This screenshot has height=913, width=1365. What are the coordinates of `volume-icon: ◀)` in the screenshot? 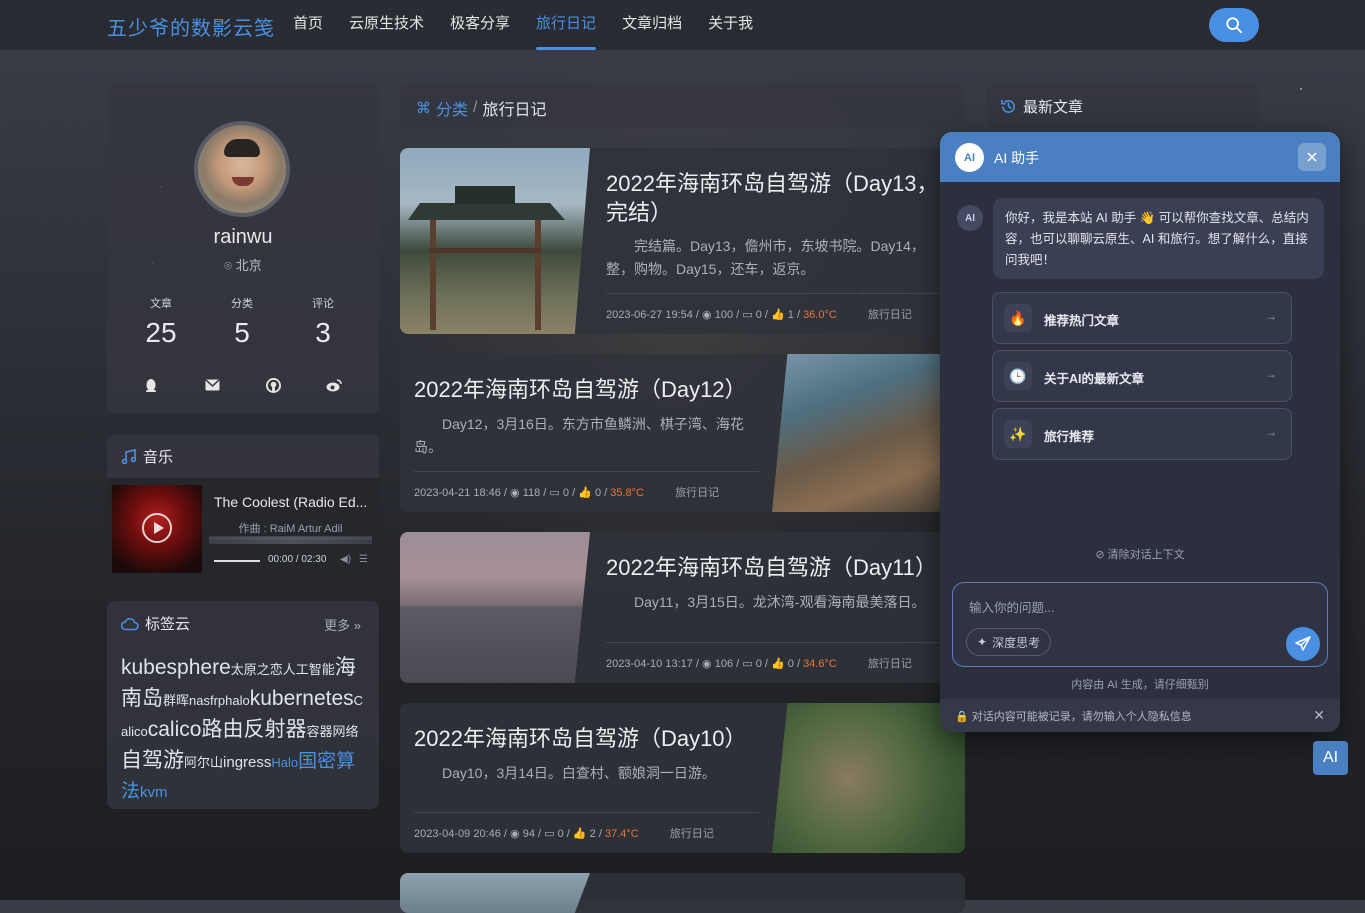 It's located at (345, 559).